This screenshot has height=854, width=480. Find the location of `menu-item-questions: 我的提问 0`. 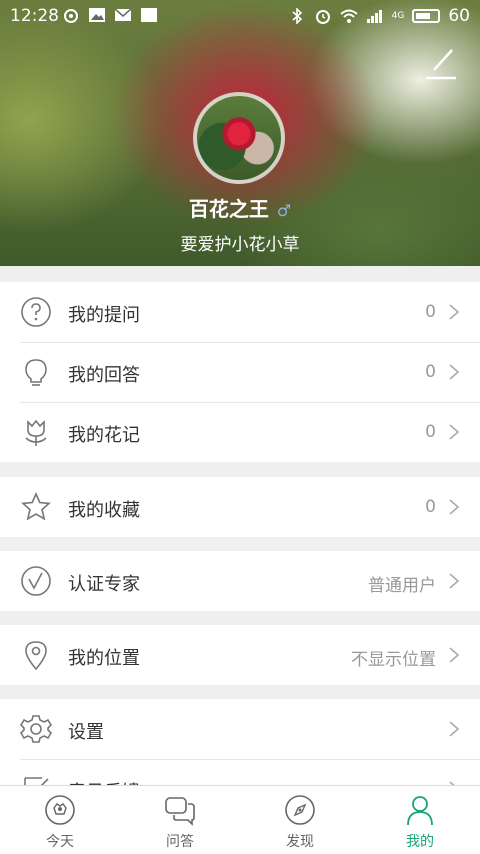

menu-item-questions: 我的提问 0 is located at coordinates (240, 312).